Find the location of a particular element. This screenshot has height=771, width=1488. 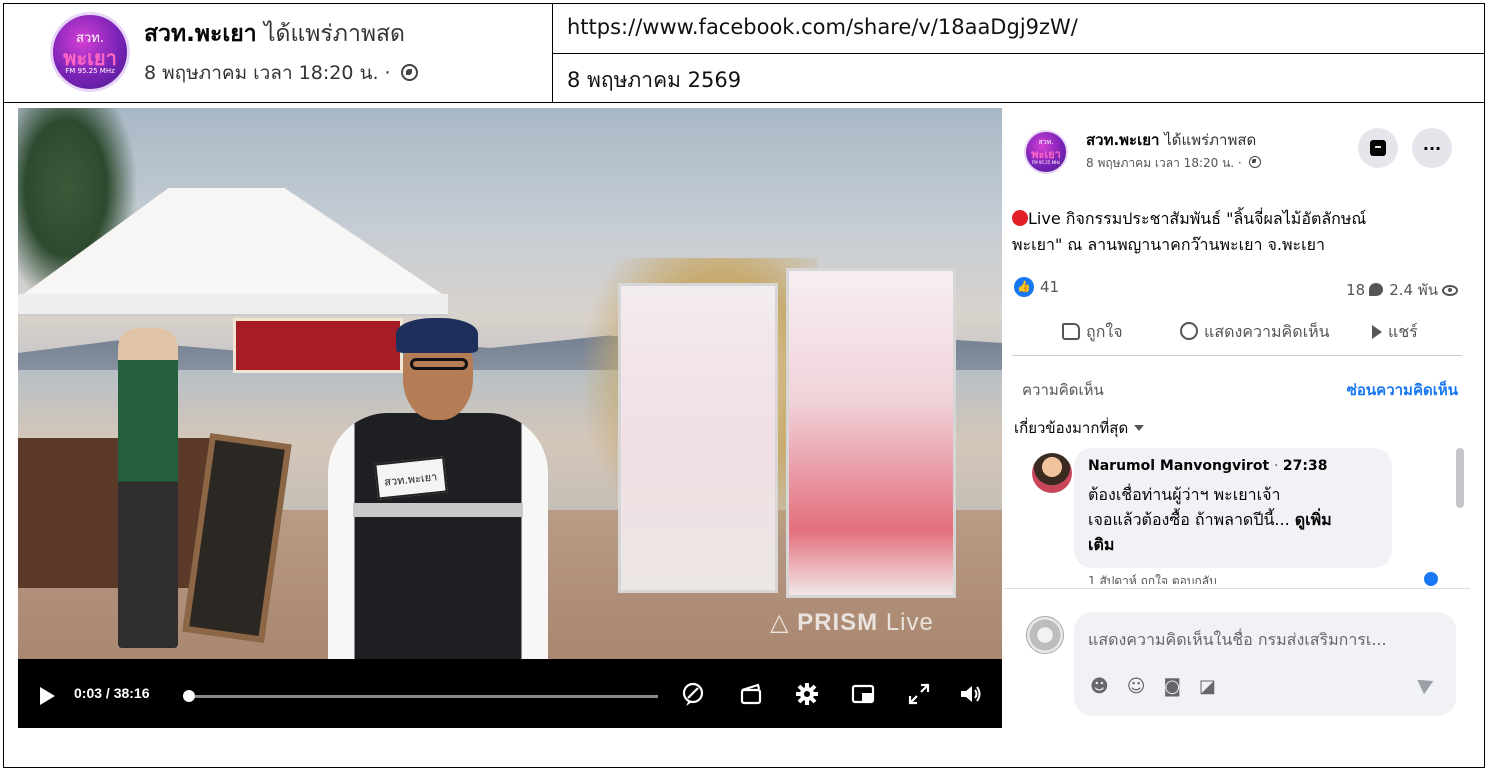

sidebar-avatar-text-freq: FM 95.25 MHz is located at coordinates (1046, 162).